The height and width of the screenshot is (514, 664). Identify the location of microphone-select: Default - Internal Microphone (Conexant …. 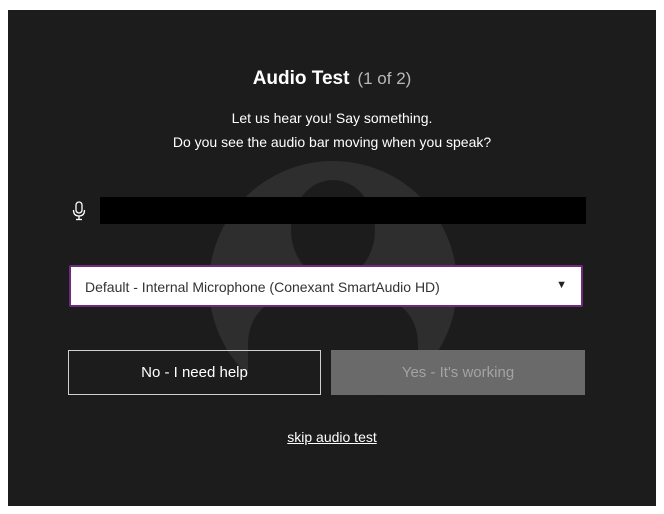
(326, 286).